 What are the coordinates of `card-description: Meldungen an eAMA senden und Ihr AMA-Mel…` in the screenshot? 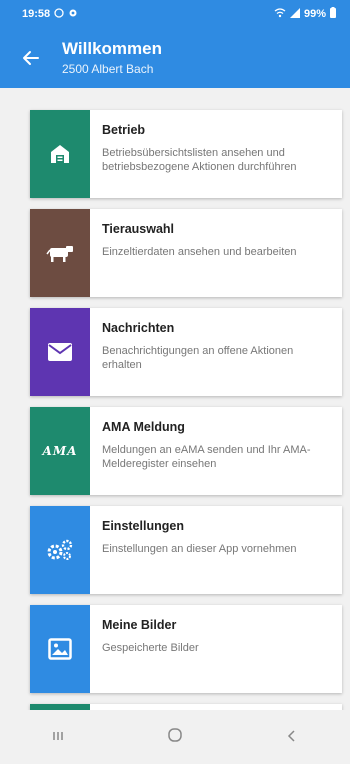 It's located at (206, 457).